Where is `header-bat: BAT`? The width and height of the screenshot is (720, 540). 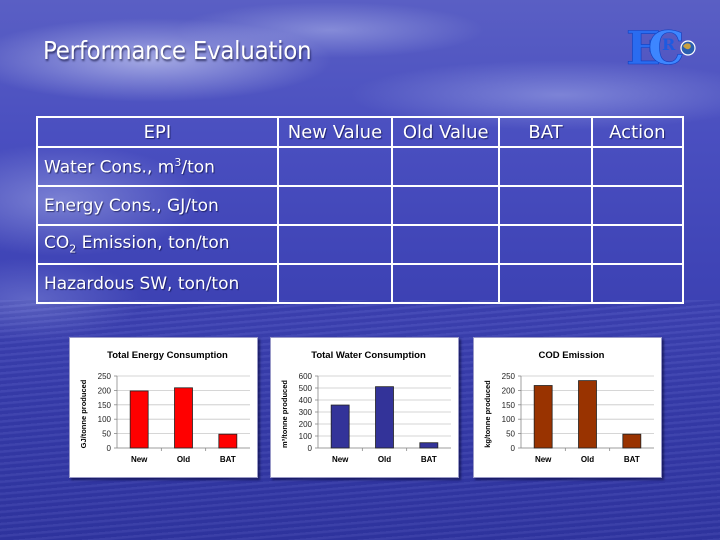
header-bat: BAT is located at coordinates (545, 132).